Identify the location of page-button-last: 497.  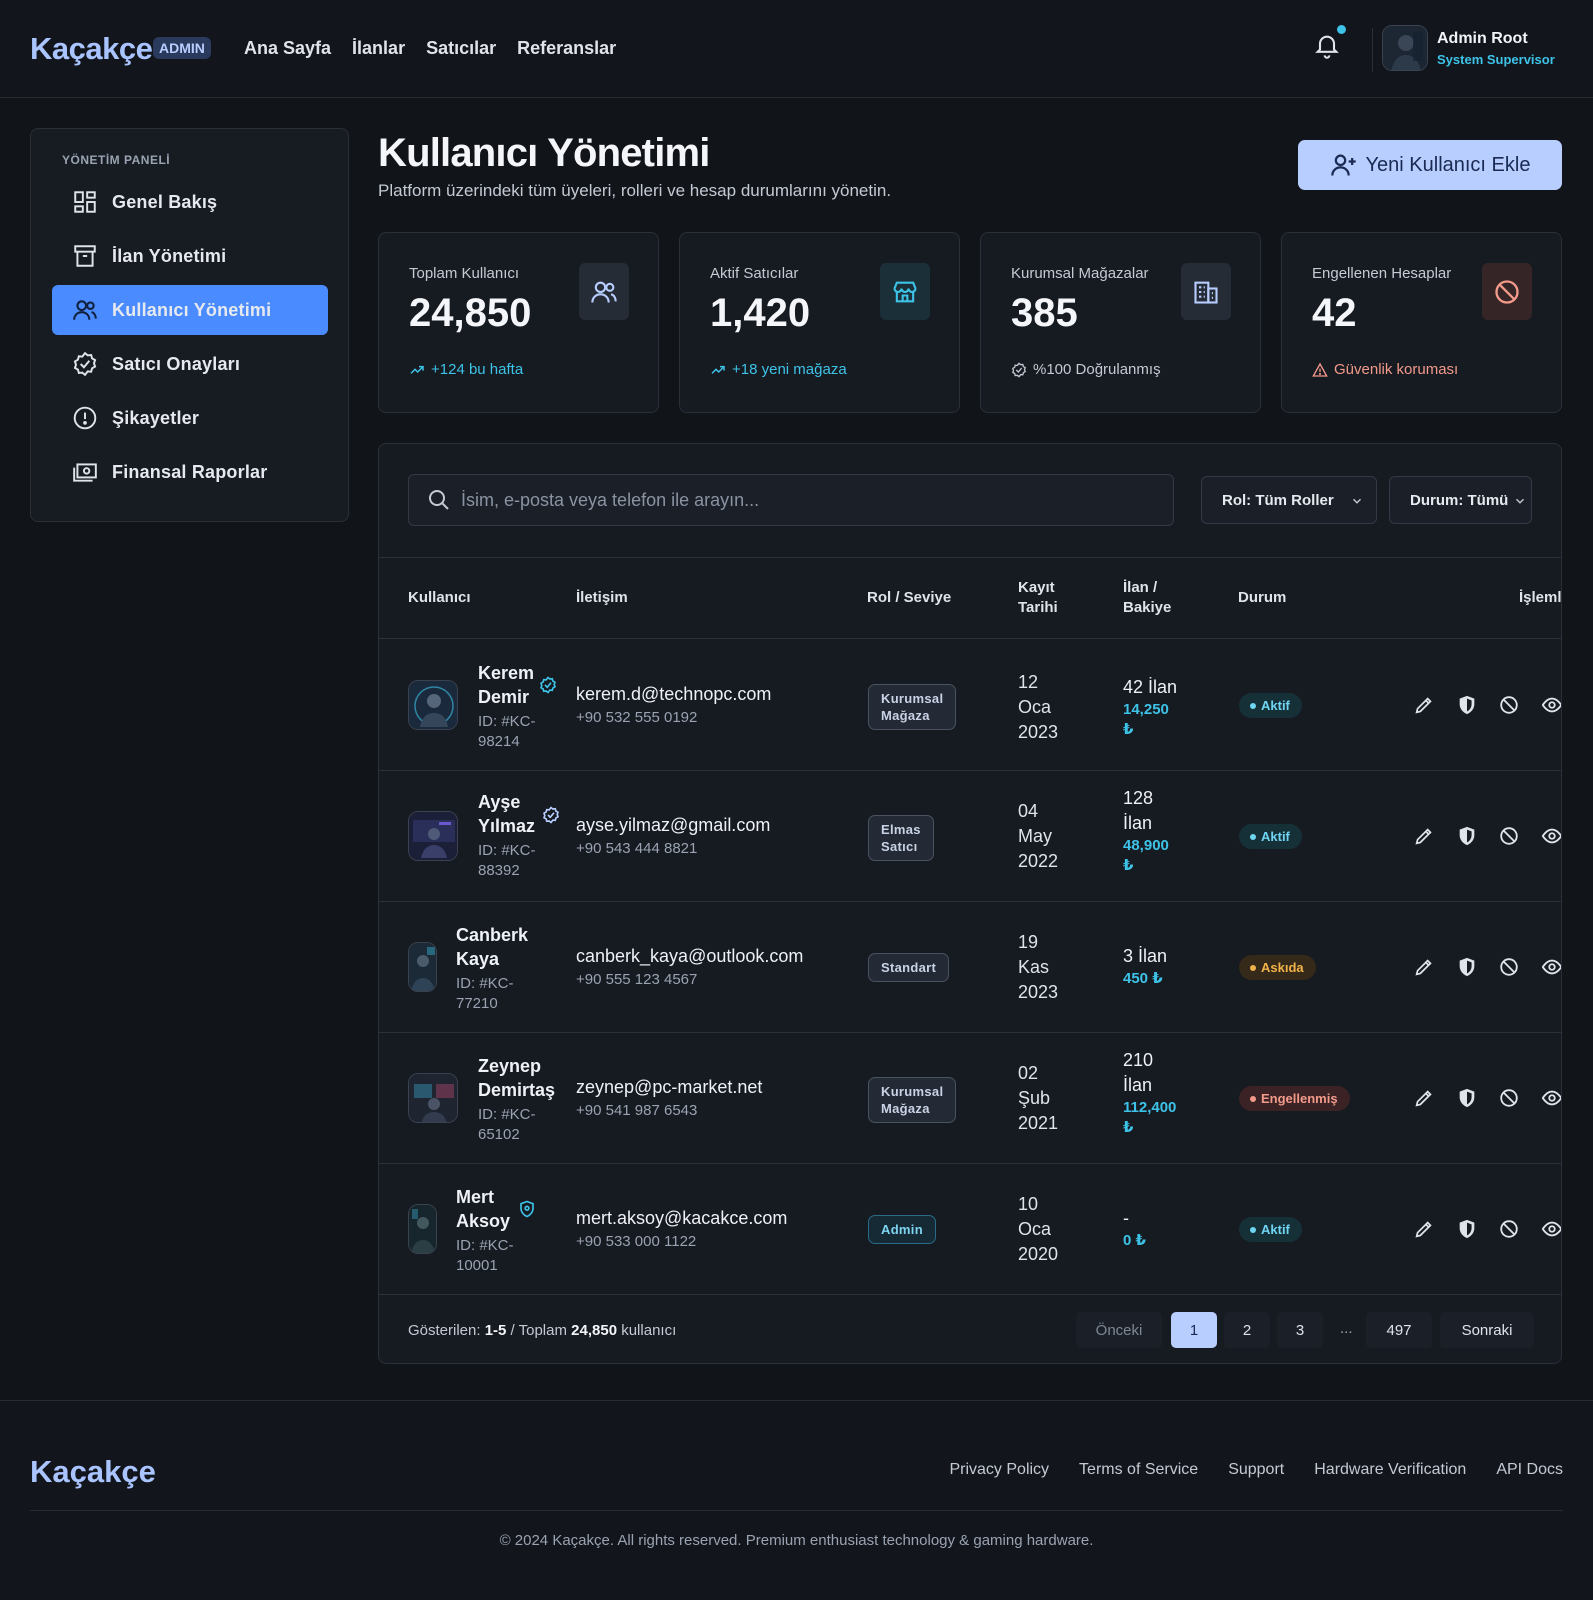
(1399, 1330).